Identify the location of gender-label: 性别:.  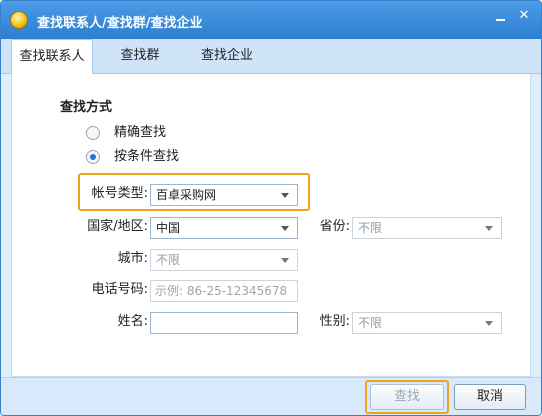
(334, 321).